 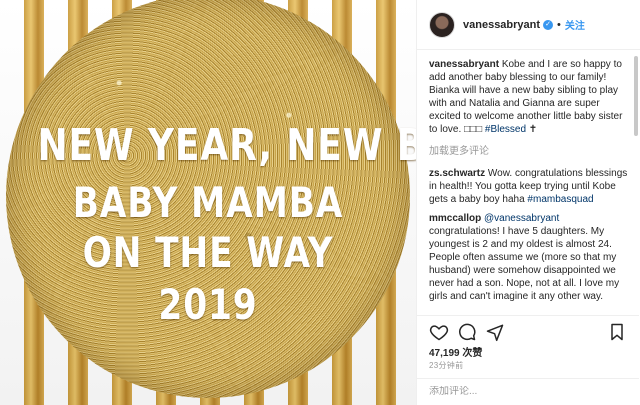 What do you see at coordinates (455, 218) in the screenshot?
I see `comment-username: mmccallop` at bounding box center [455, 218].